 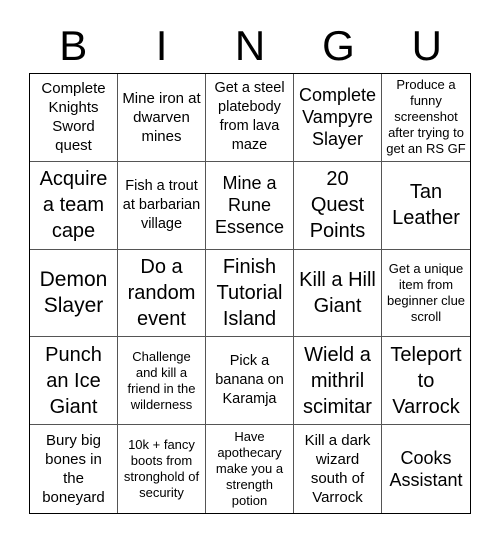 I want to click on cell-text: Do a random event, so click(x=161, y=292).